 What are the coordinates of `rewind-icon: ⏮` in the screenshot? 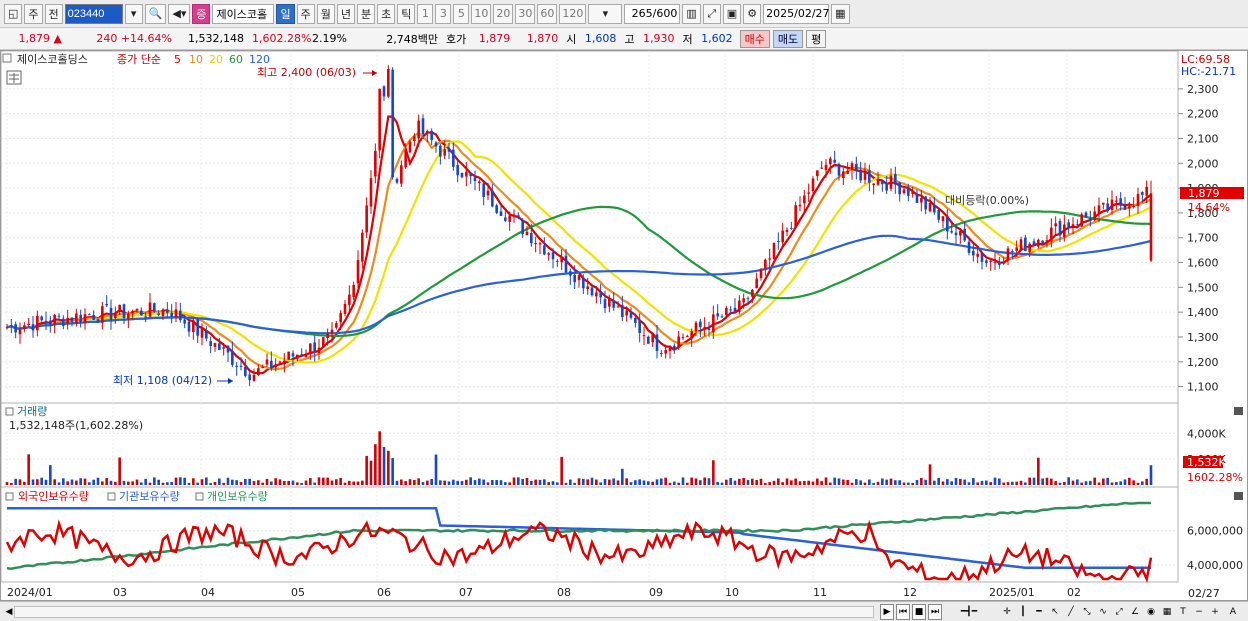 It's located at (903, 612).